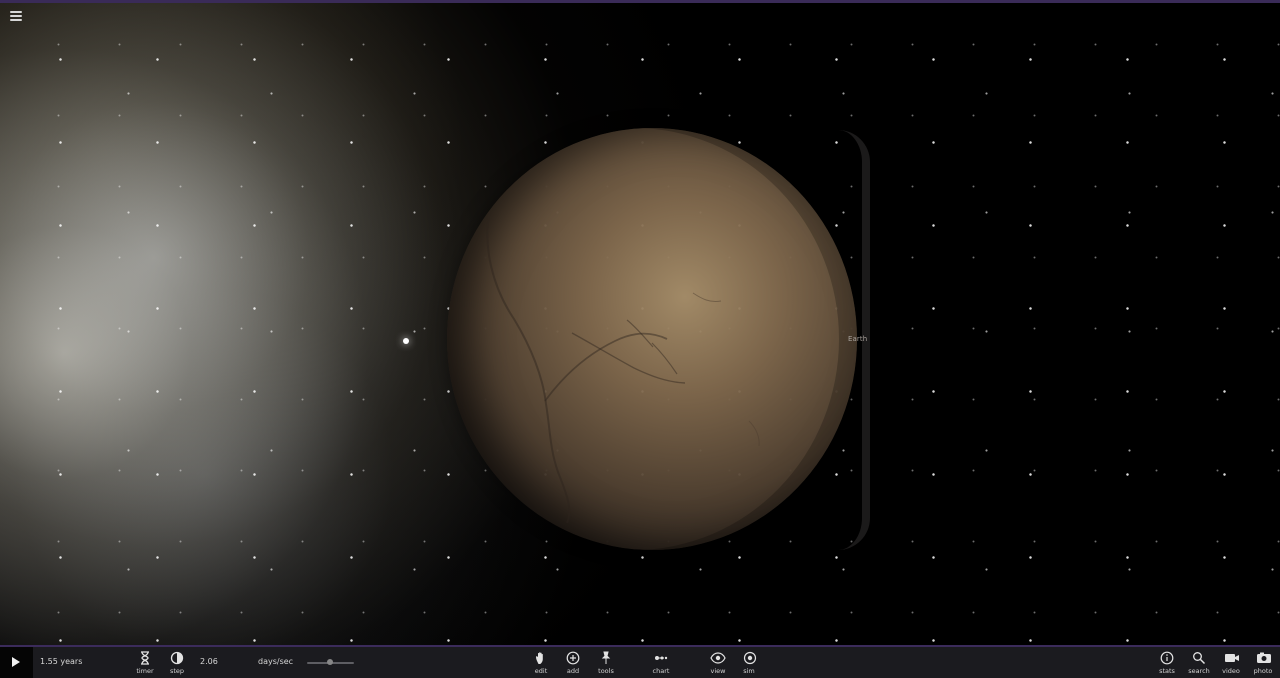  Describe the element at coordinates (145, 671) in the screenshot. I see `timer-label: timer` at that location.